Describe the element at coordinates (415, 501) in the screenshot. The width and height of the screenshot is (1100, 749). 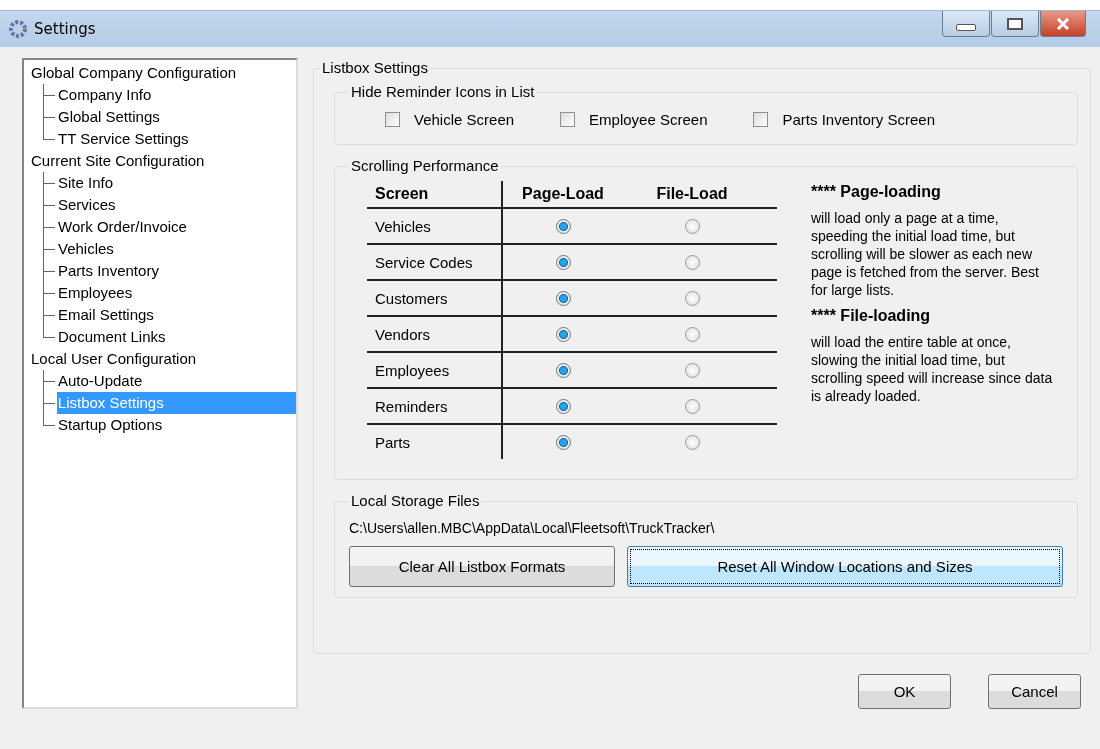
I see `group-title: Local Storage Files` at that location.